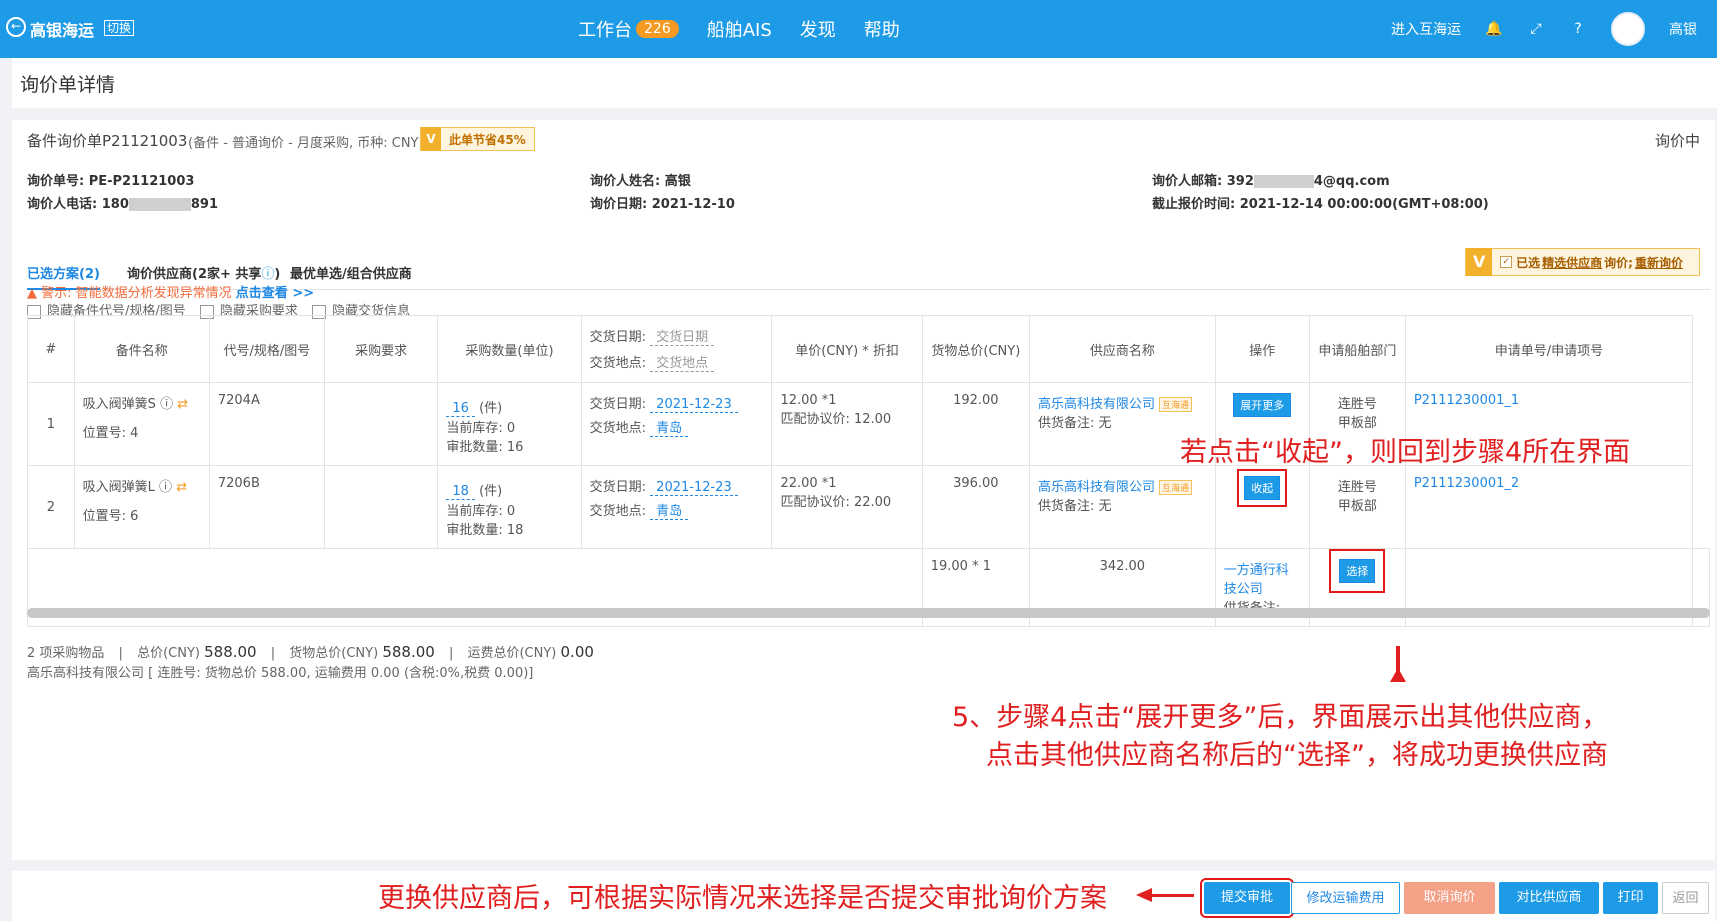 The width and height of the screenshot is (1717, 921). I want to click on unit-price: 22.00 *1, so click(808, 483).